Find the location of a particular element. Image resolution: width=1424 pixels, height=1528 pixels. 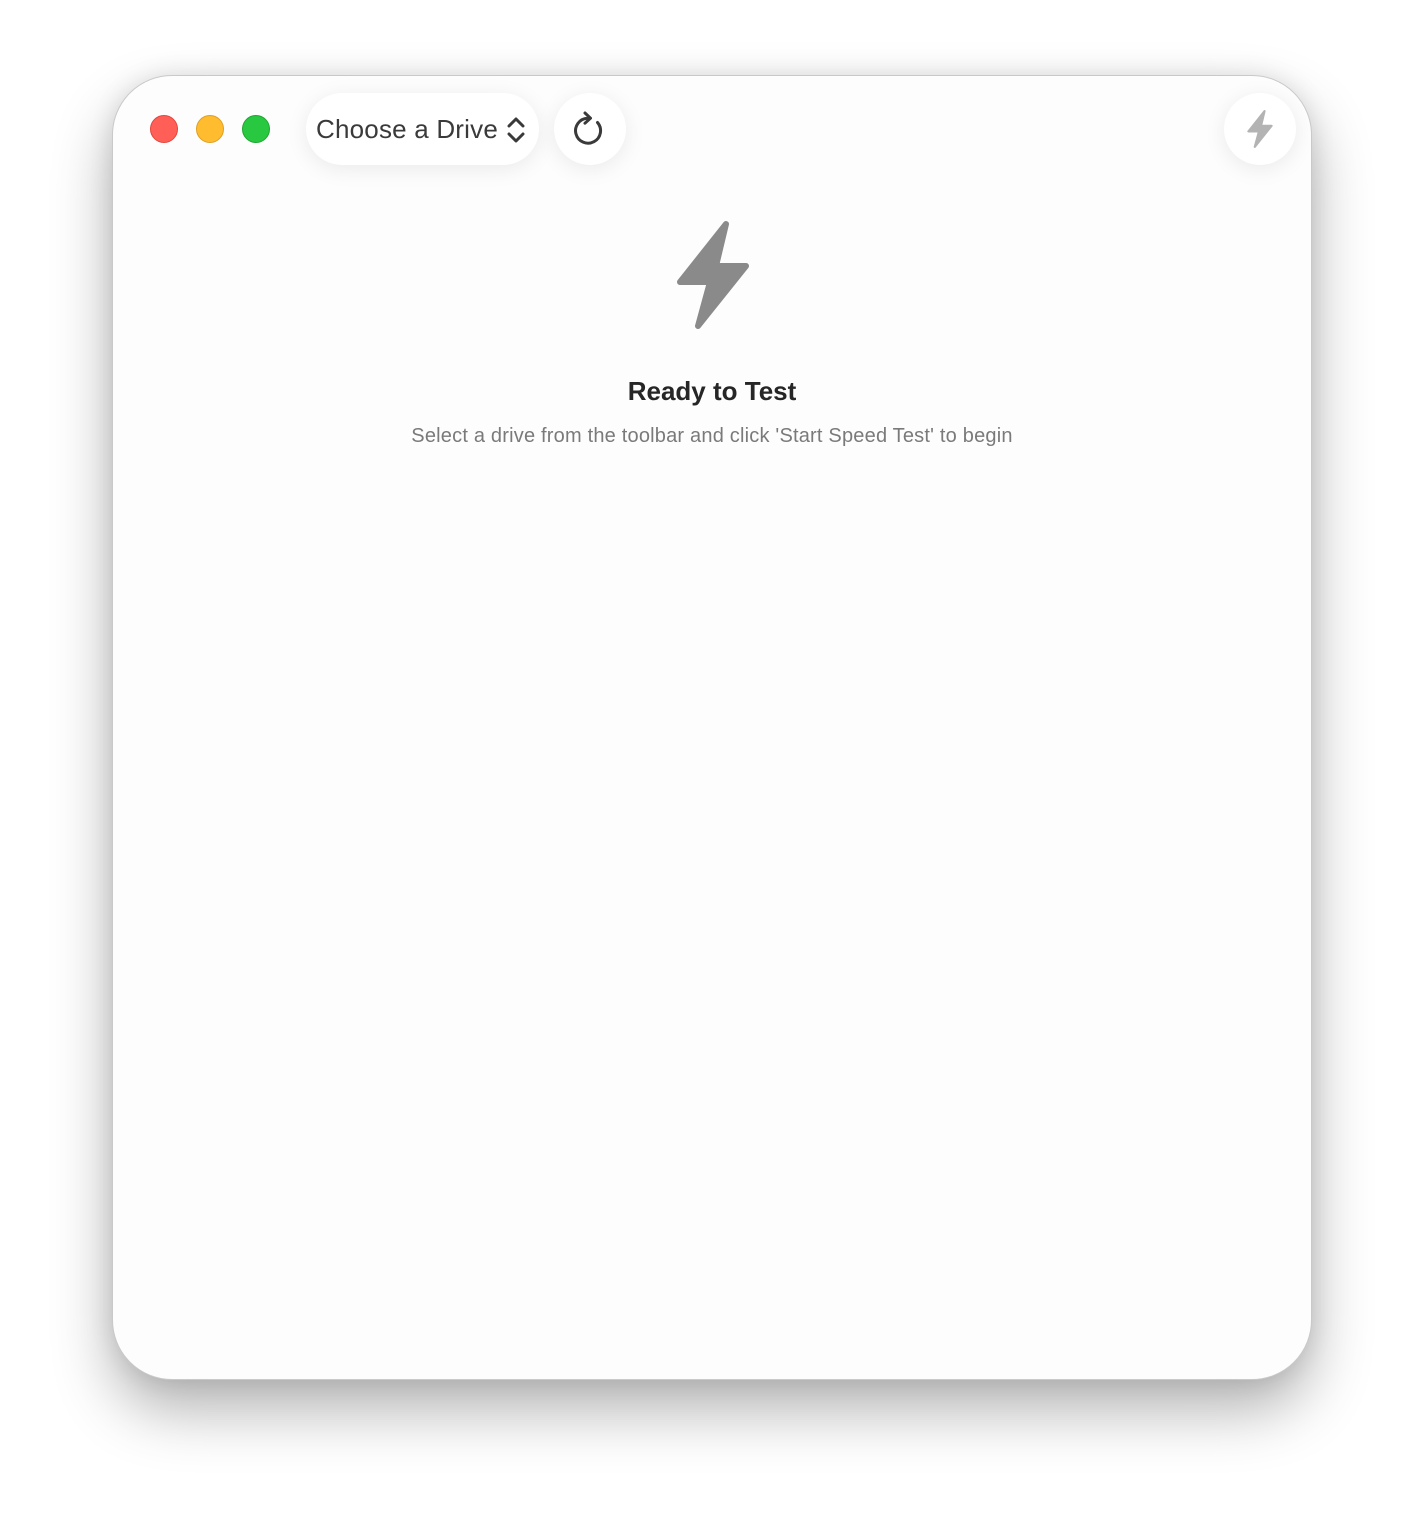

minimize-window-button is located at coordinates (210, 129).